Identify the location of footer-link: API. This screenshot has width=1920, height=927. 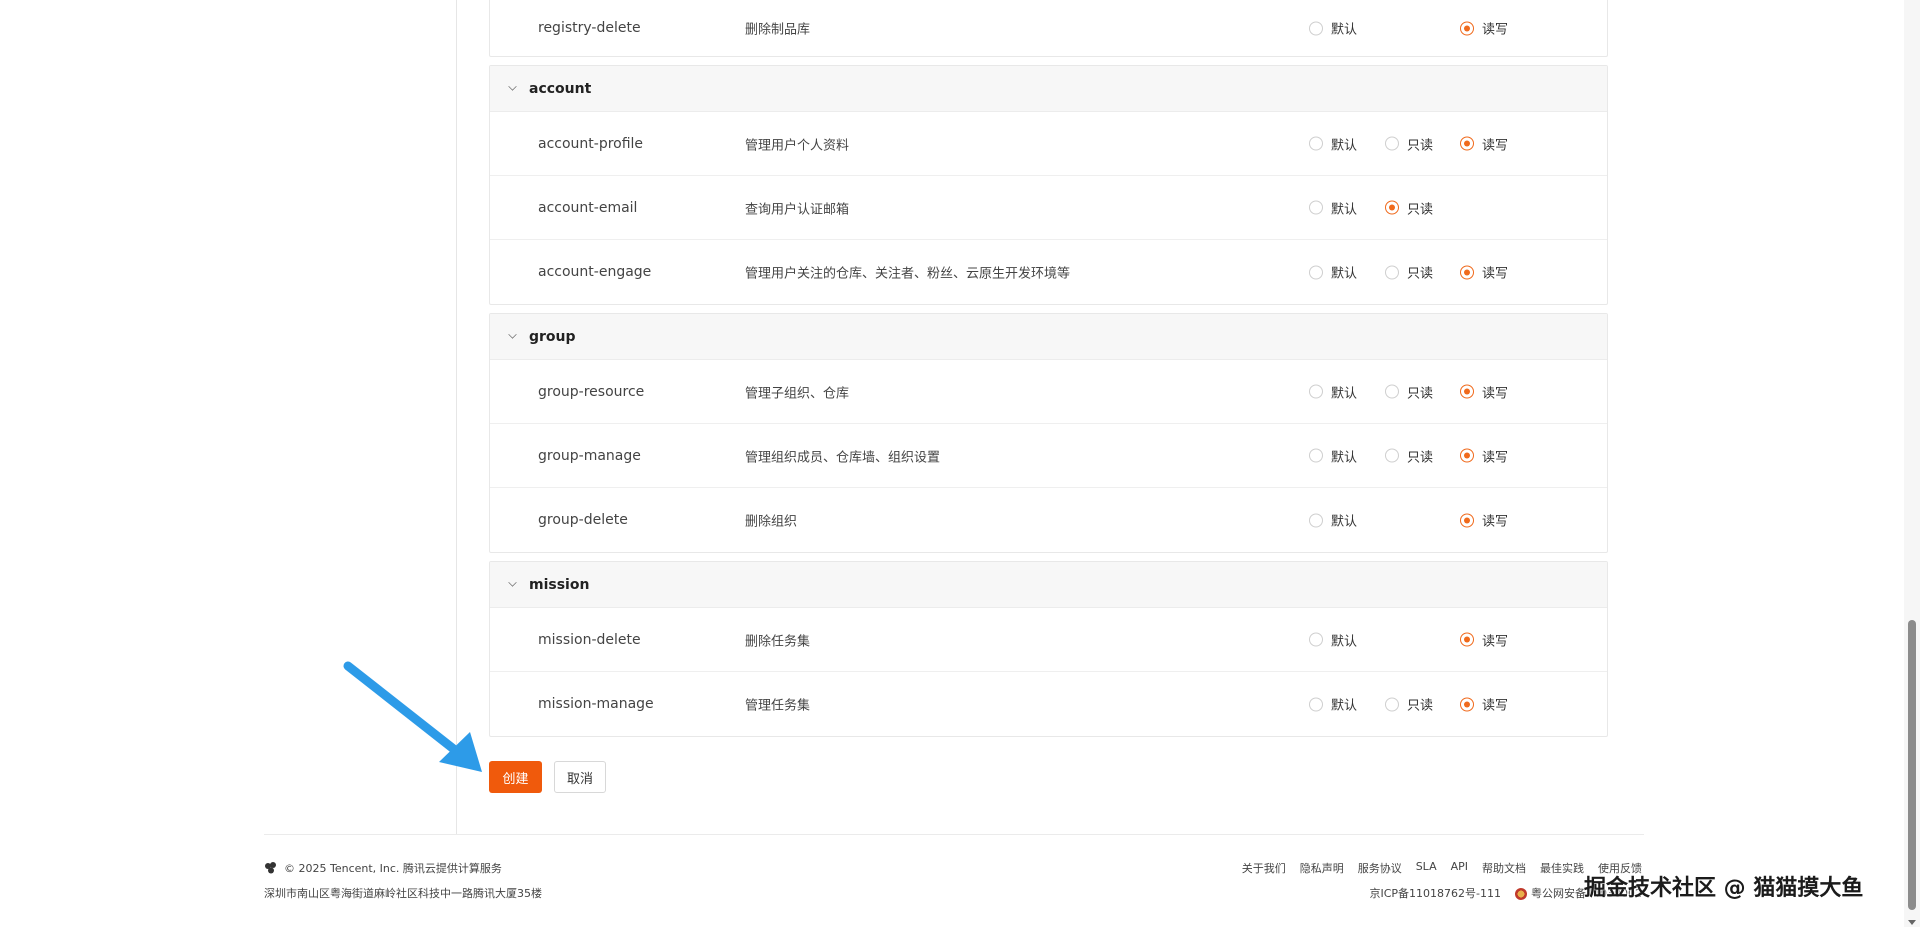
(1459, 868).